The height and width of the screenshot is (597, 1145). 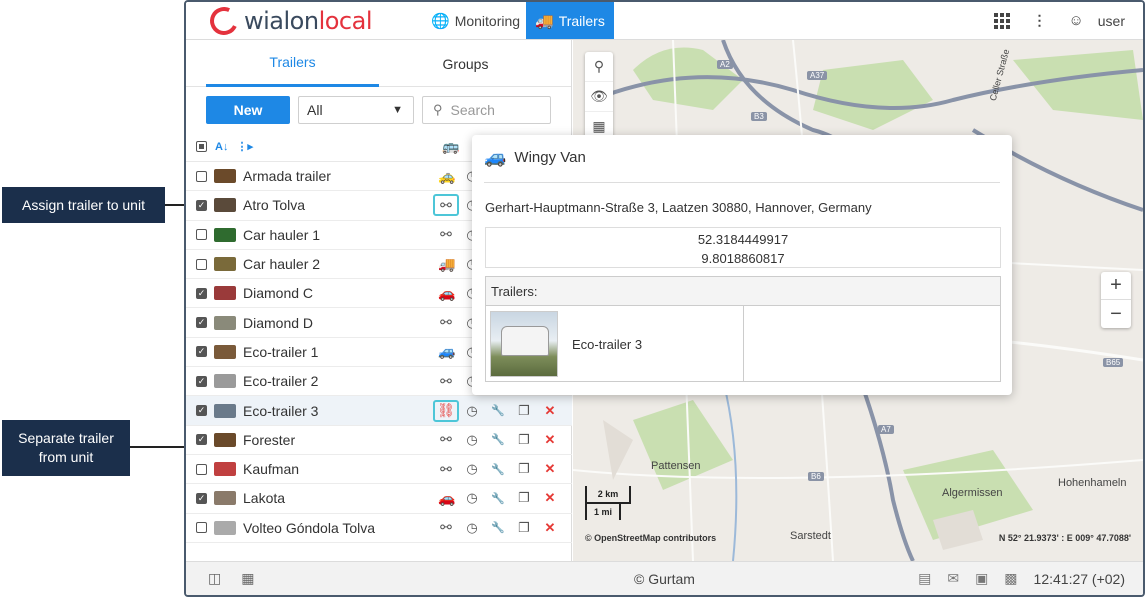 I want to click on table-row: ✓ Lakota 🚗 ◷ 🔧 ❐ ✕, so click(x=379, y=499).